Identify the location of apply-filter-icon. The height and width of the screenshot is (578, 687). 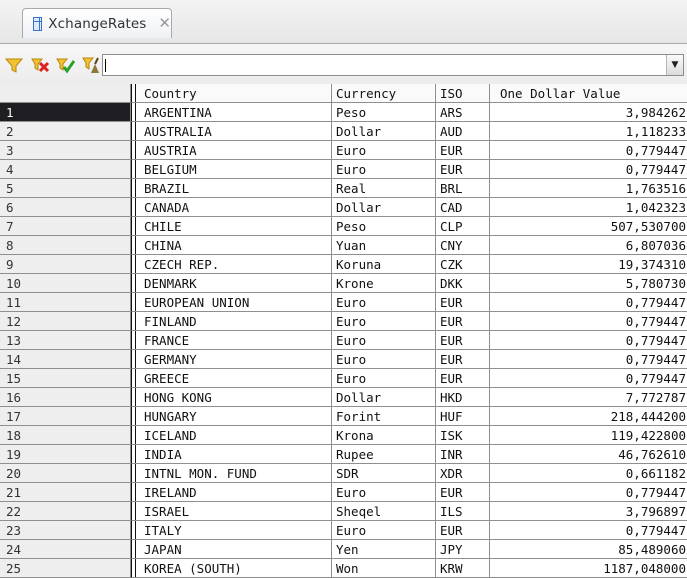
(65, 65).